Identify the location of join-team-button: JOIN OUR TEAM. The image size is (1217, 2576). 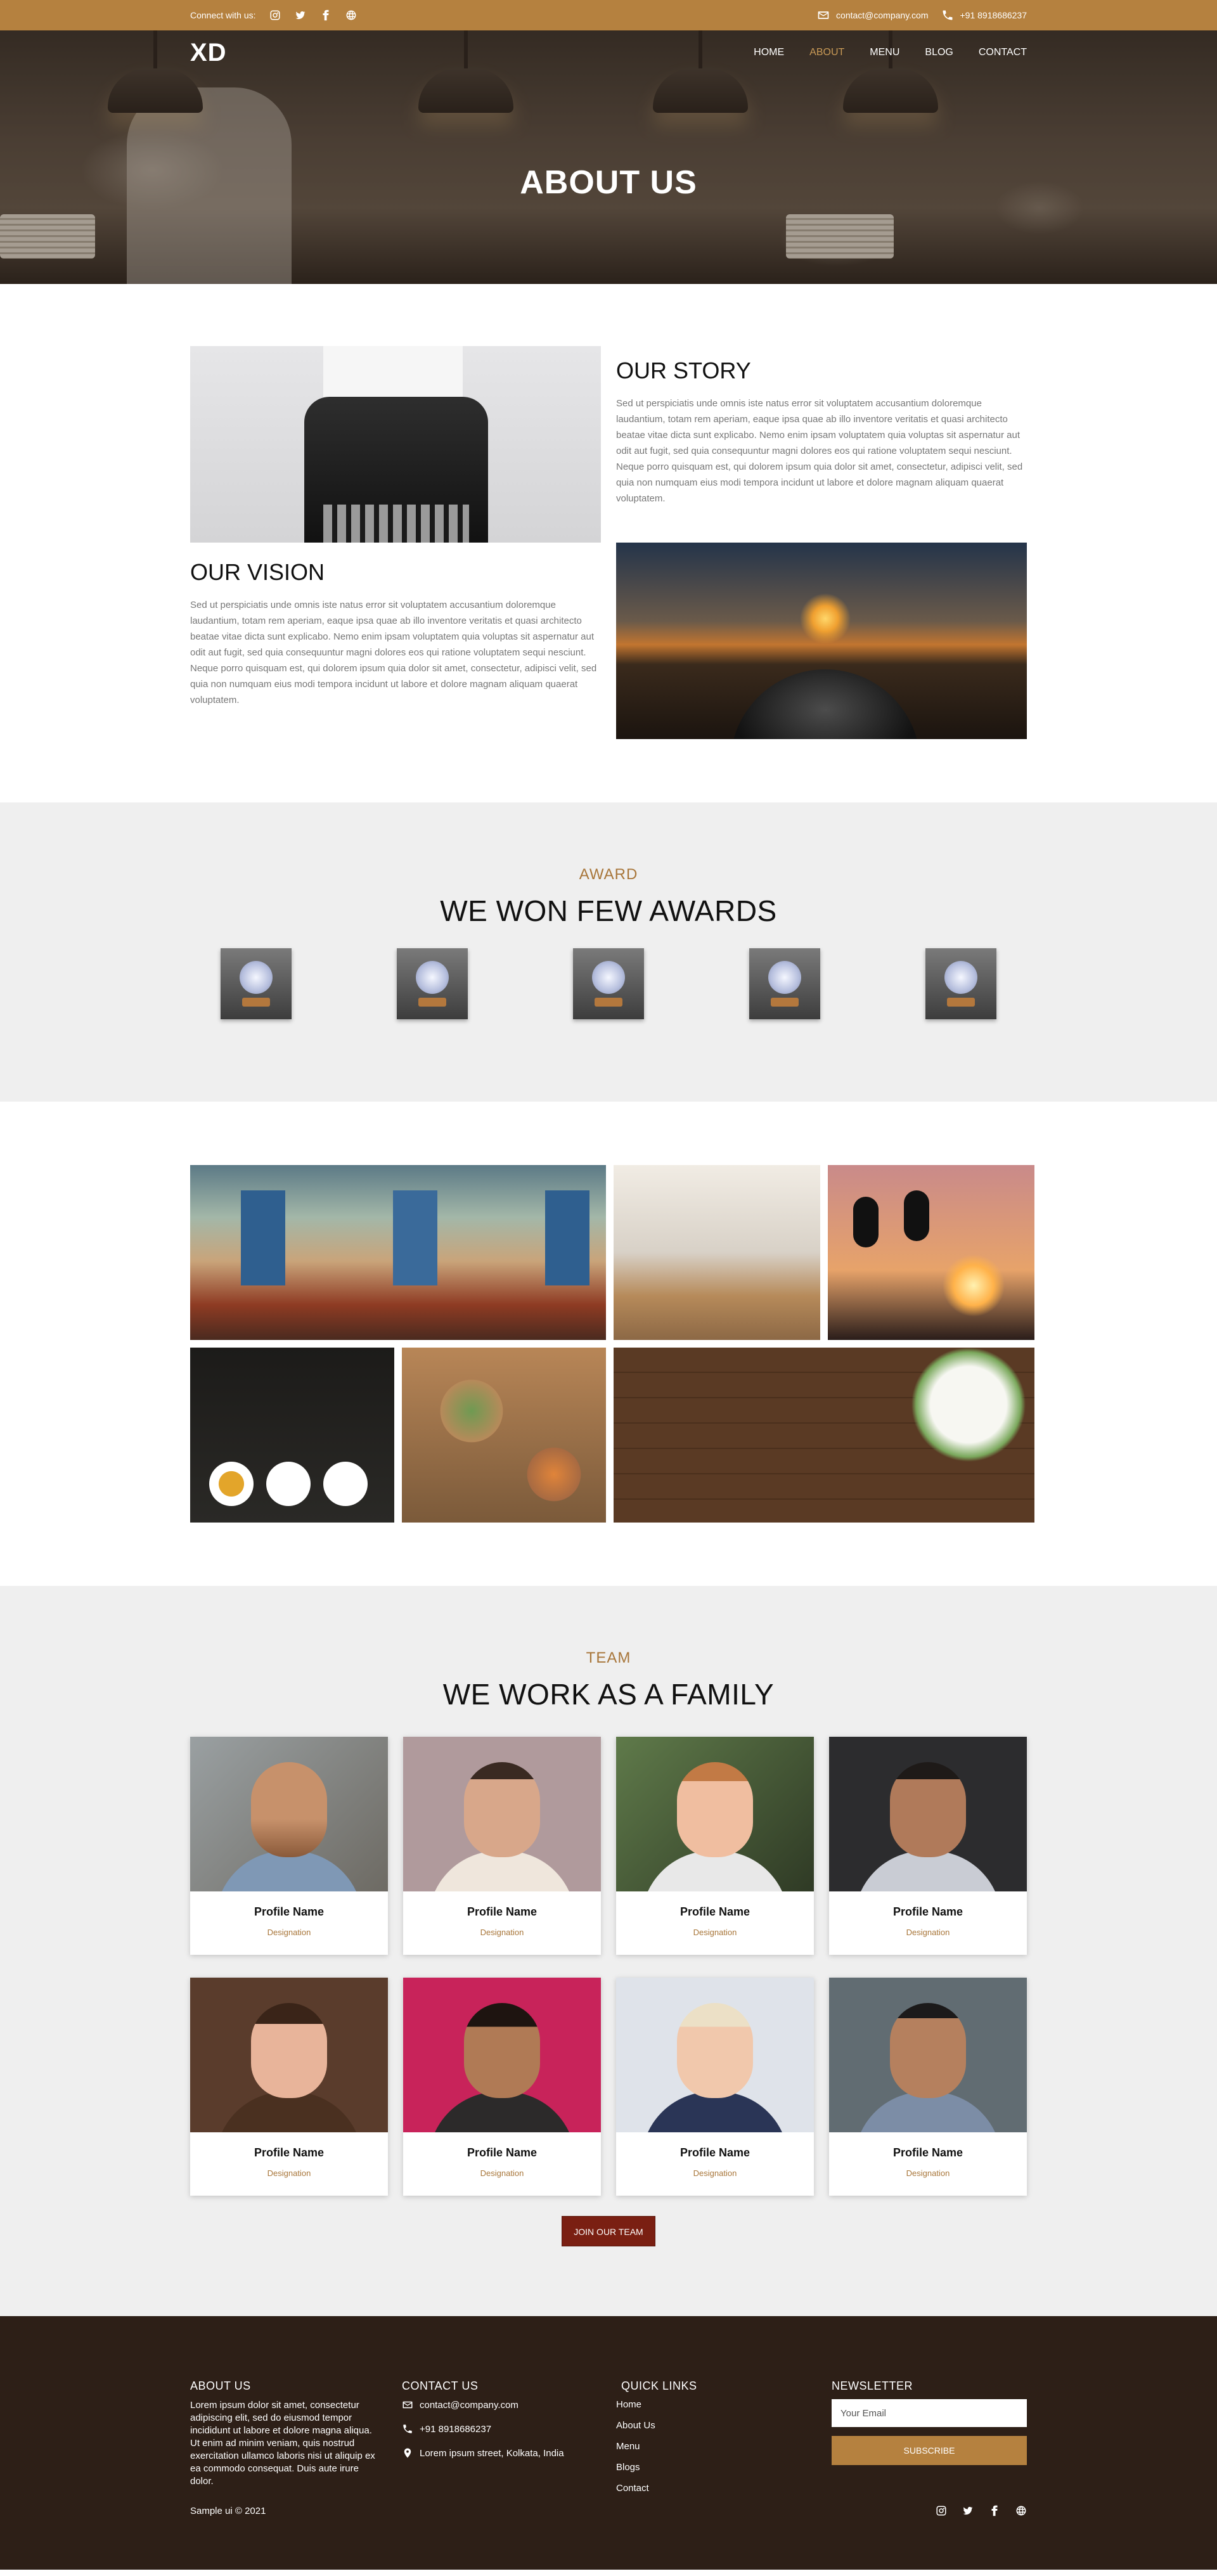
(608, 2231).